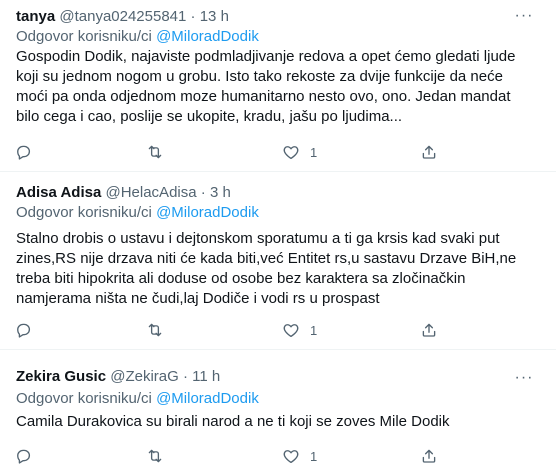 Image resolution: width=556 pixels, height=474 pixels. What do you see at coordinates (61, 376) in the screenshot?
I see `author-name: Zekira Gusic` at bounding box center [61, 376].